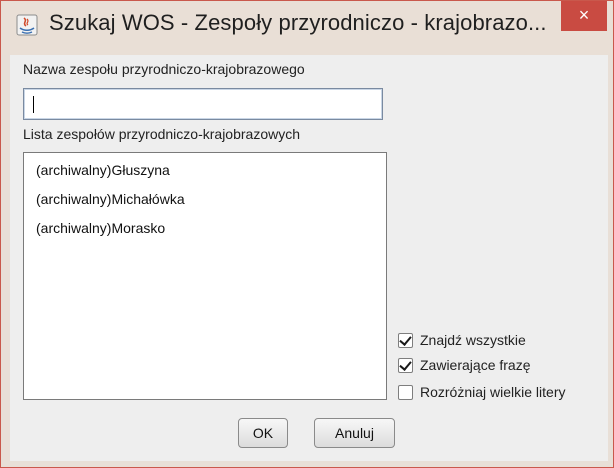 This screenshot has width=614, height=468. I want to click on contains-phrase-label: Zawierające frazę, so click(475, 365).